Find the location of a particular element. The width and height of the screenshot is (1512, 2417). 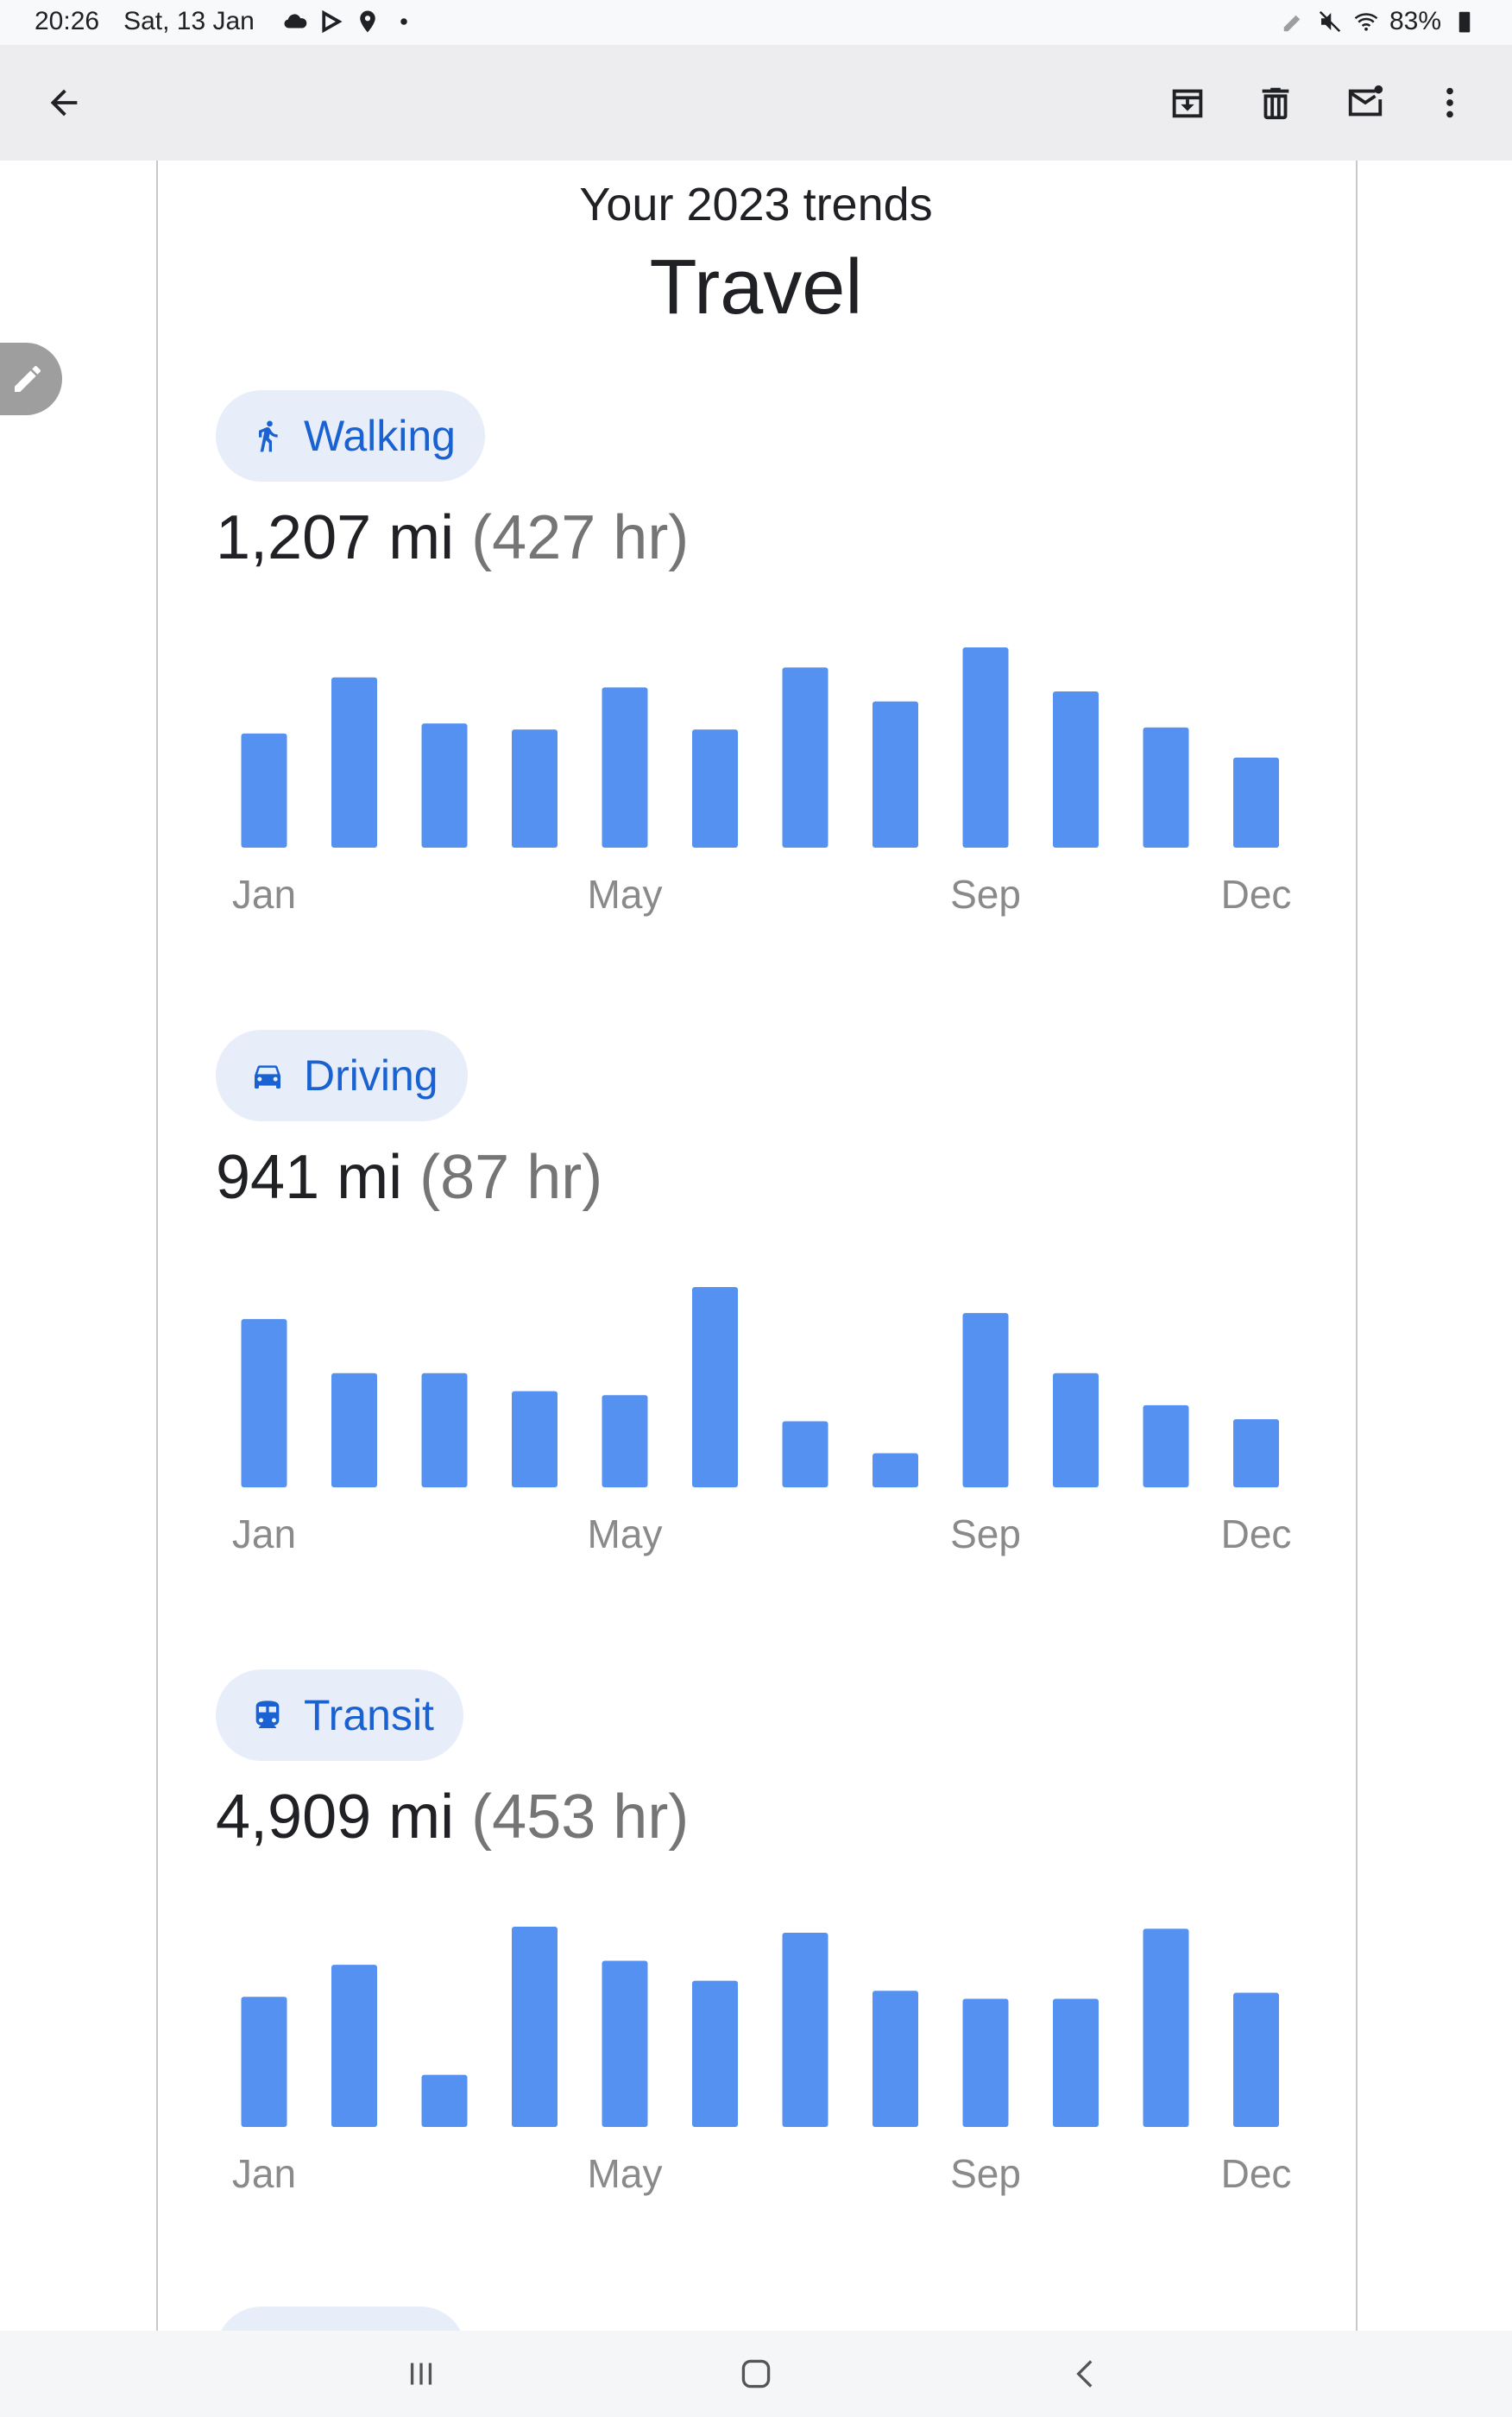

delete-button is located at coordinates (1276, 103).